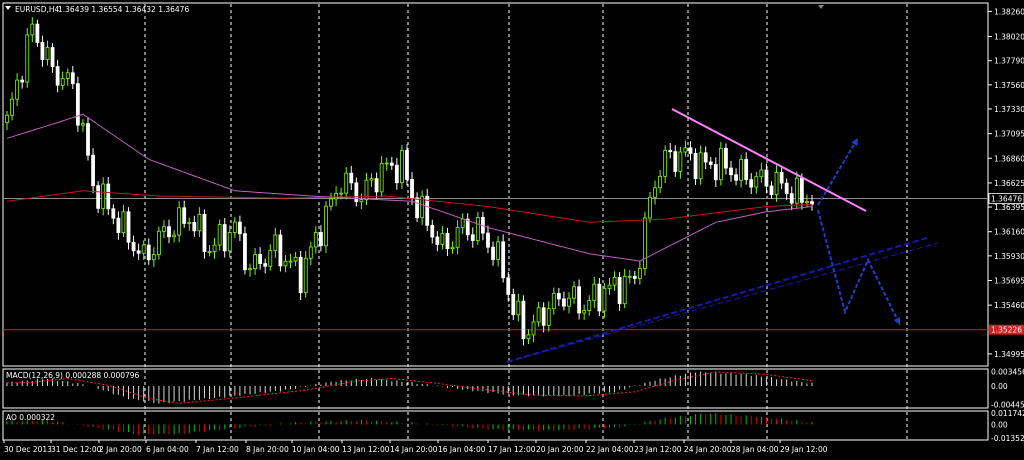  What do you see at coordinates (658, 449) in the screenshot?
I see `time-tick-label: 23 Jan 12:00` at bounding box center [658, 449].